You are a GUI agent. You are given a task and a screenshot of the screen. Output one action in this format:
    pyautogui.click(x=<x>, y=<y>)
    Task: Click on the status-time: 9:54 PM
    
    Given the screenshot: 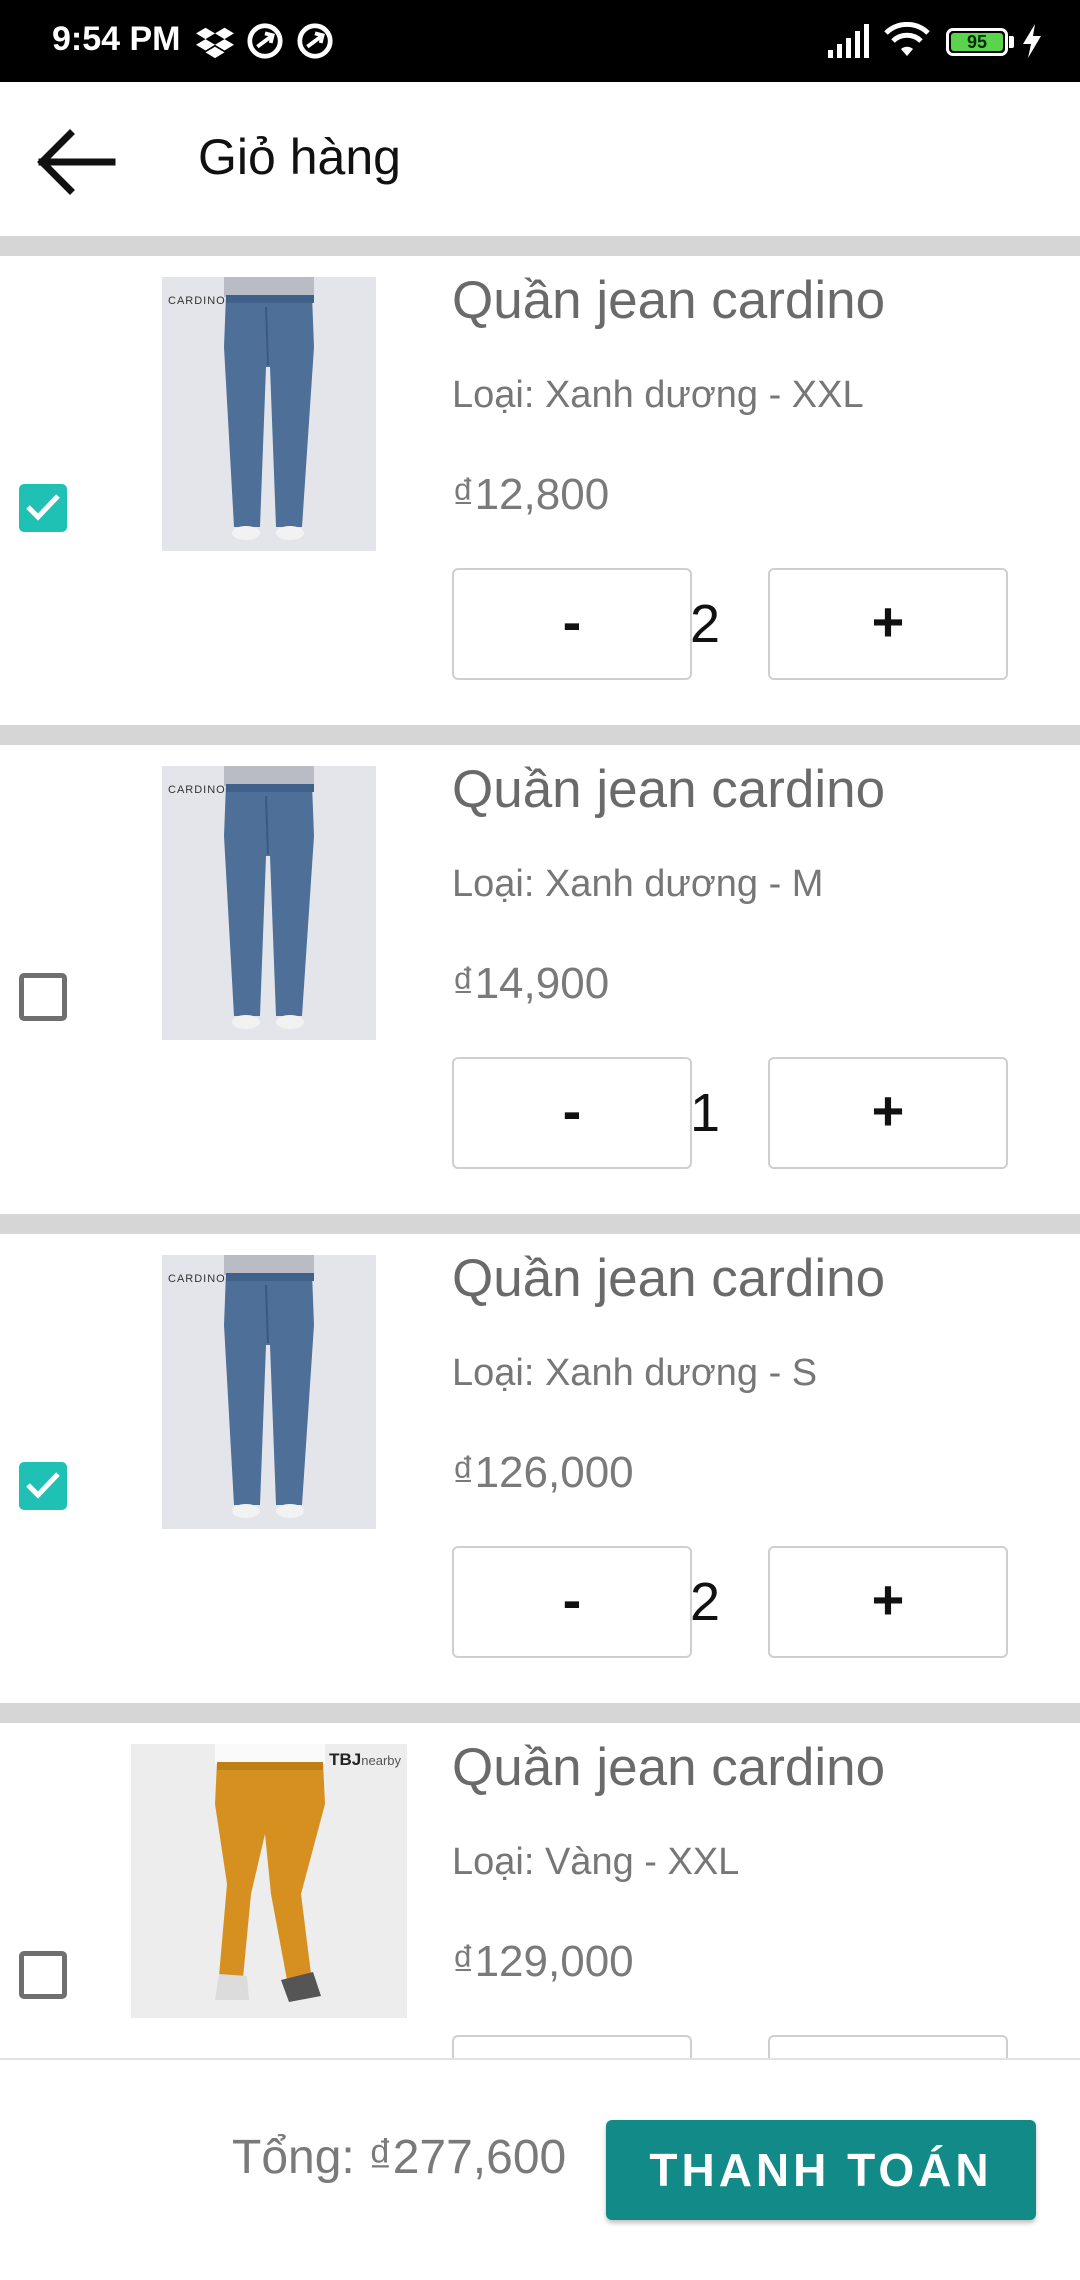 What is the action you would take?
    pyautogui.click(x=116, y=39)
    